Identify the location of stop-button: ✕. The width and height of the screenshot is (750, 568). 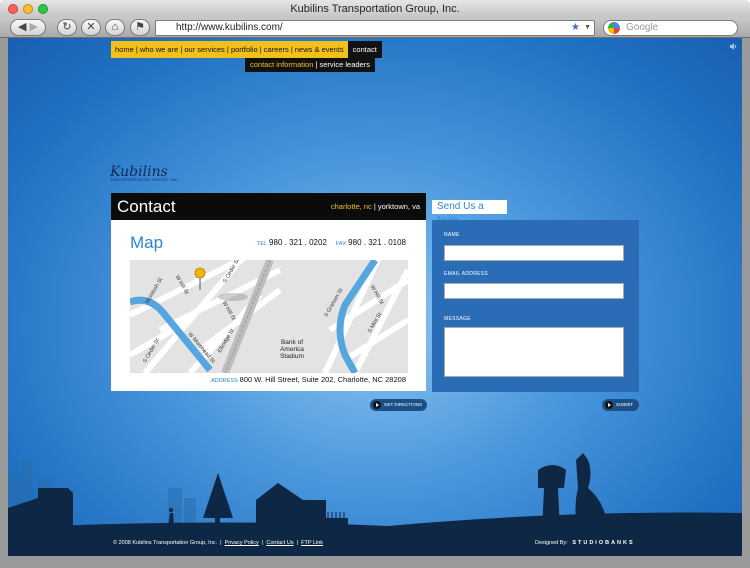
(91, 27).